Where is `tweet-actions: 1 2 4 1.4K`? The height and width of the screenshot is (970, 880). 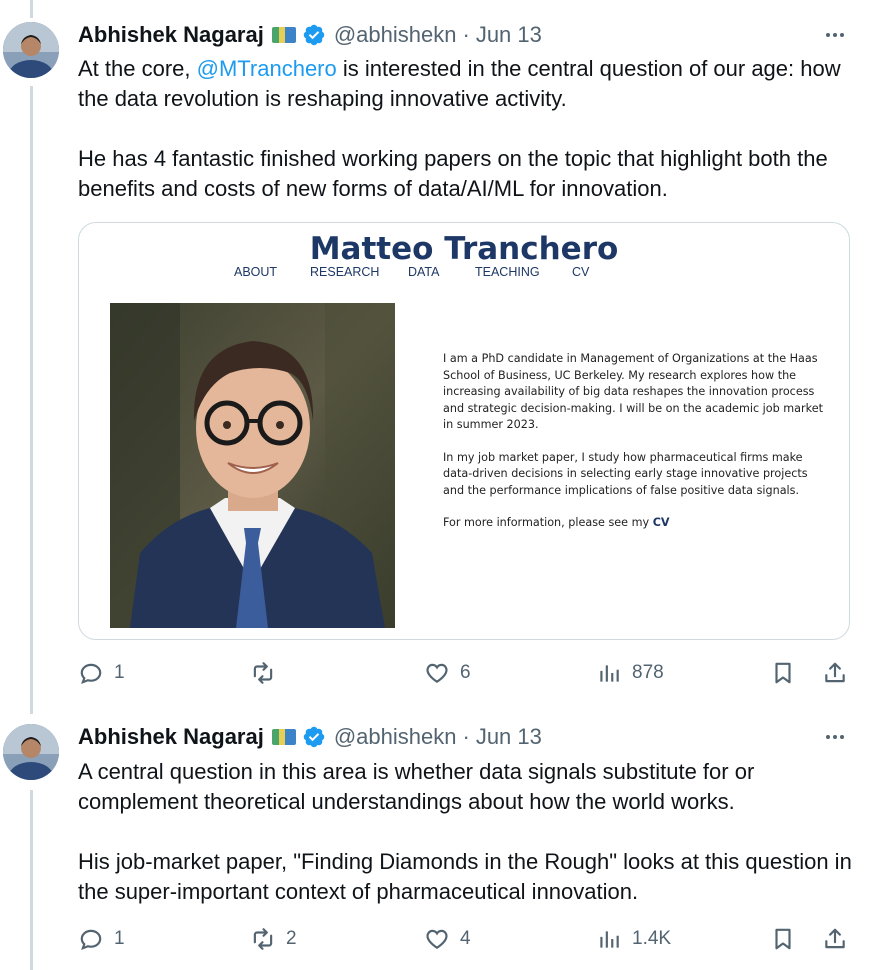 tweet-actions: 1 2 4 1.4K is located at coordinates (473, 939).